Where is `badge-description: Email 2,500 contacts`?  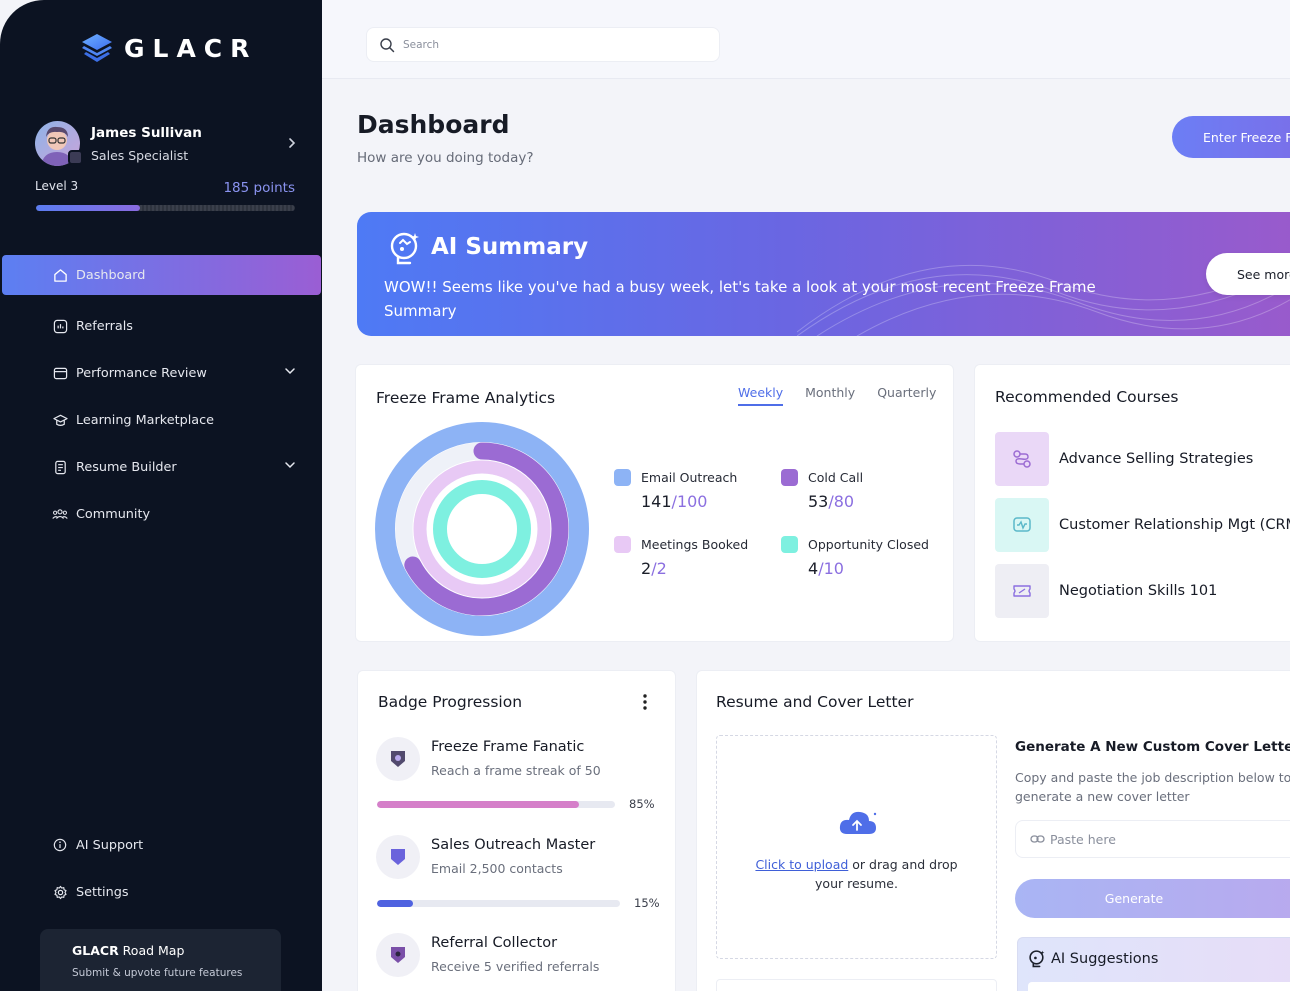 badge-description: Email 2,500 contacts is located at coordinates (497, 868).